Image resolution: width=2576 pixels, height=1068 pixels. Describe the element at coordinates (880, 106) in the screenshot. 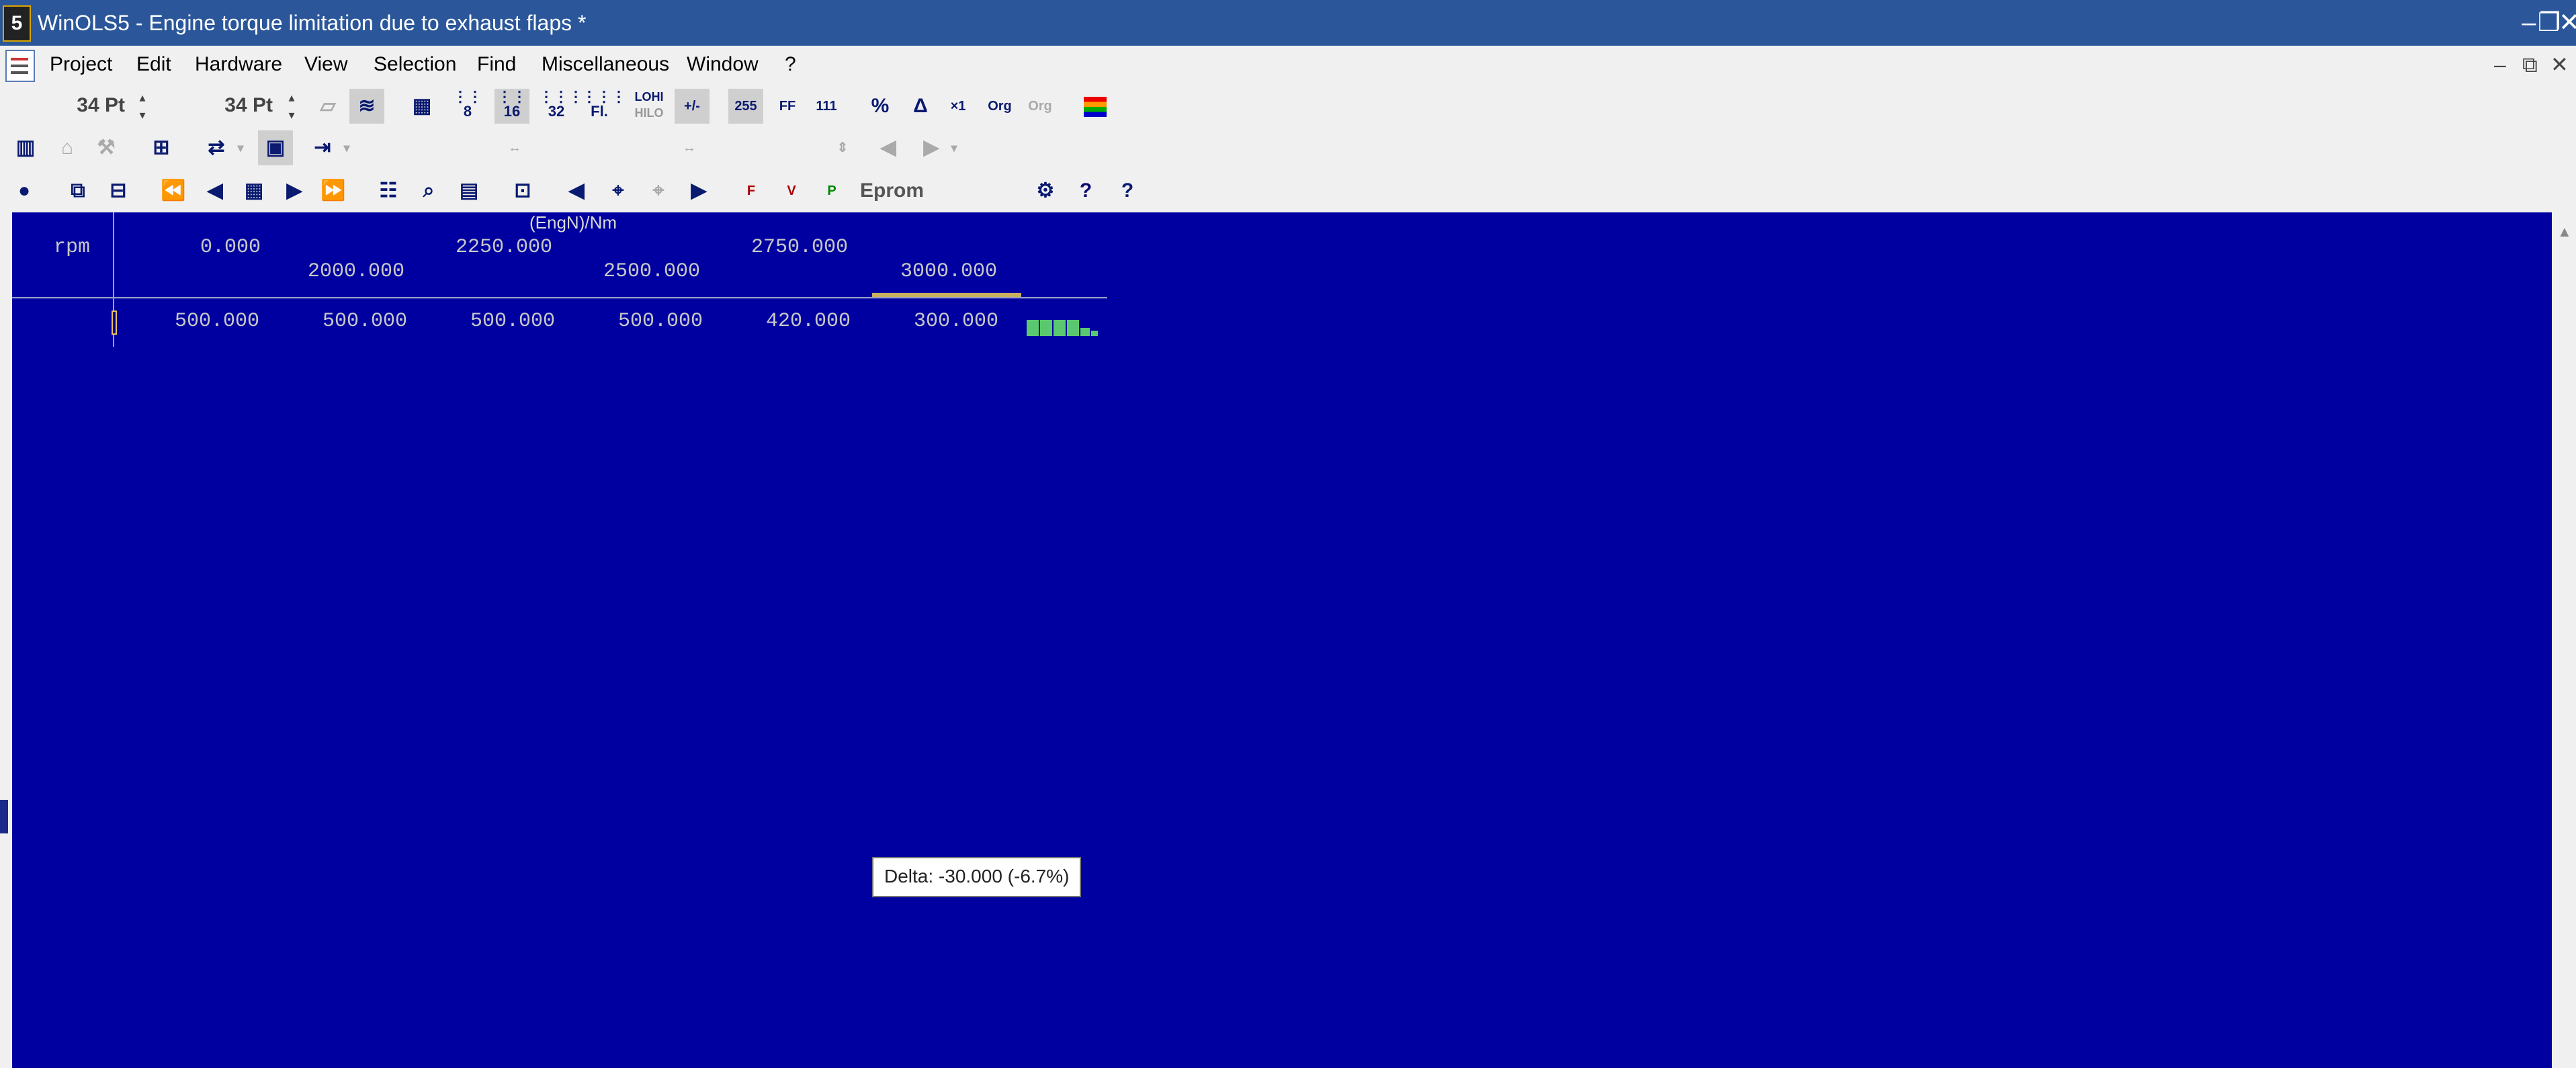

I see `percent-view-button: %` at that location.